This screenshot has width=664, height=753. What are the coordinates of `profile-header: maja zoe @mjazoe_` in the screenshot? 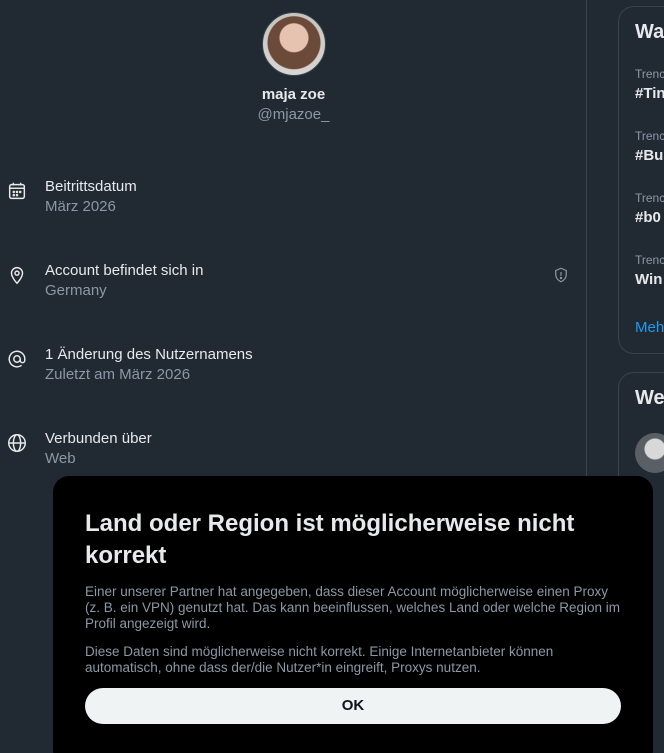 It's located at (293, 67).